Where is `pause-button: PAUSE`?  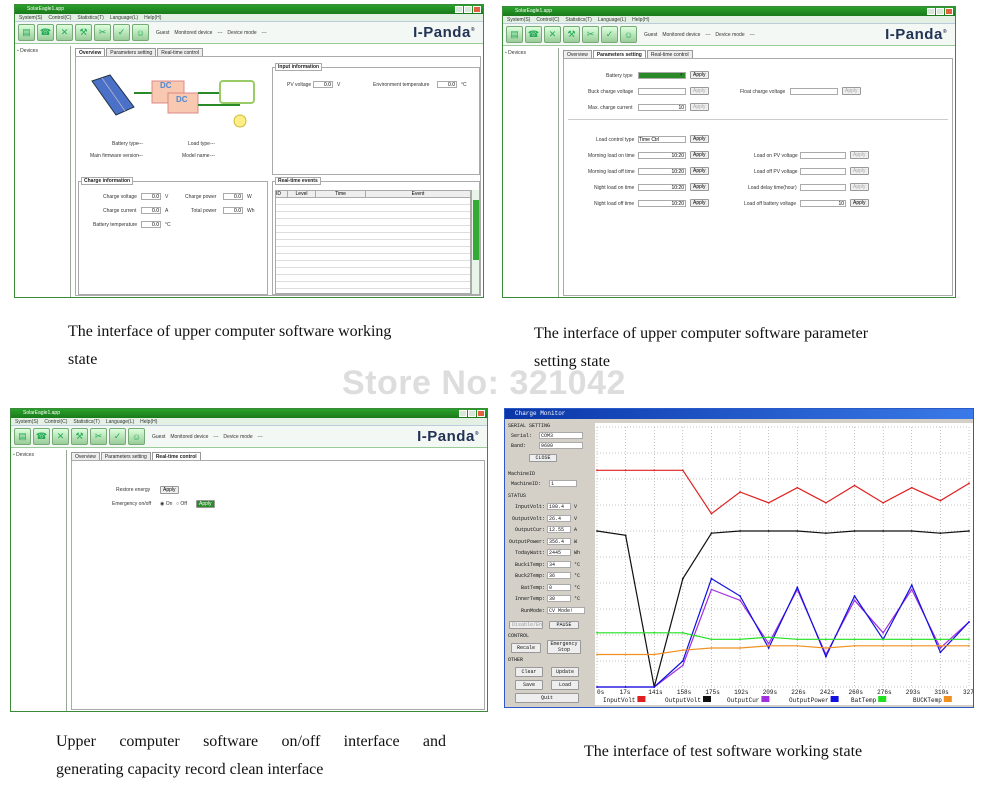
pause-button: PAUSE is located at coordinates (564, 625).